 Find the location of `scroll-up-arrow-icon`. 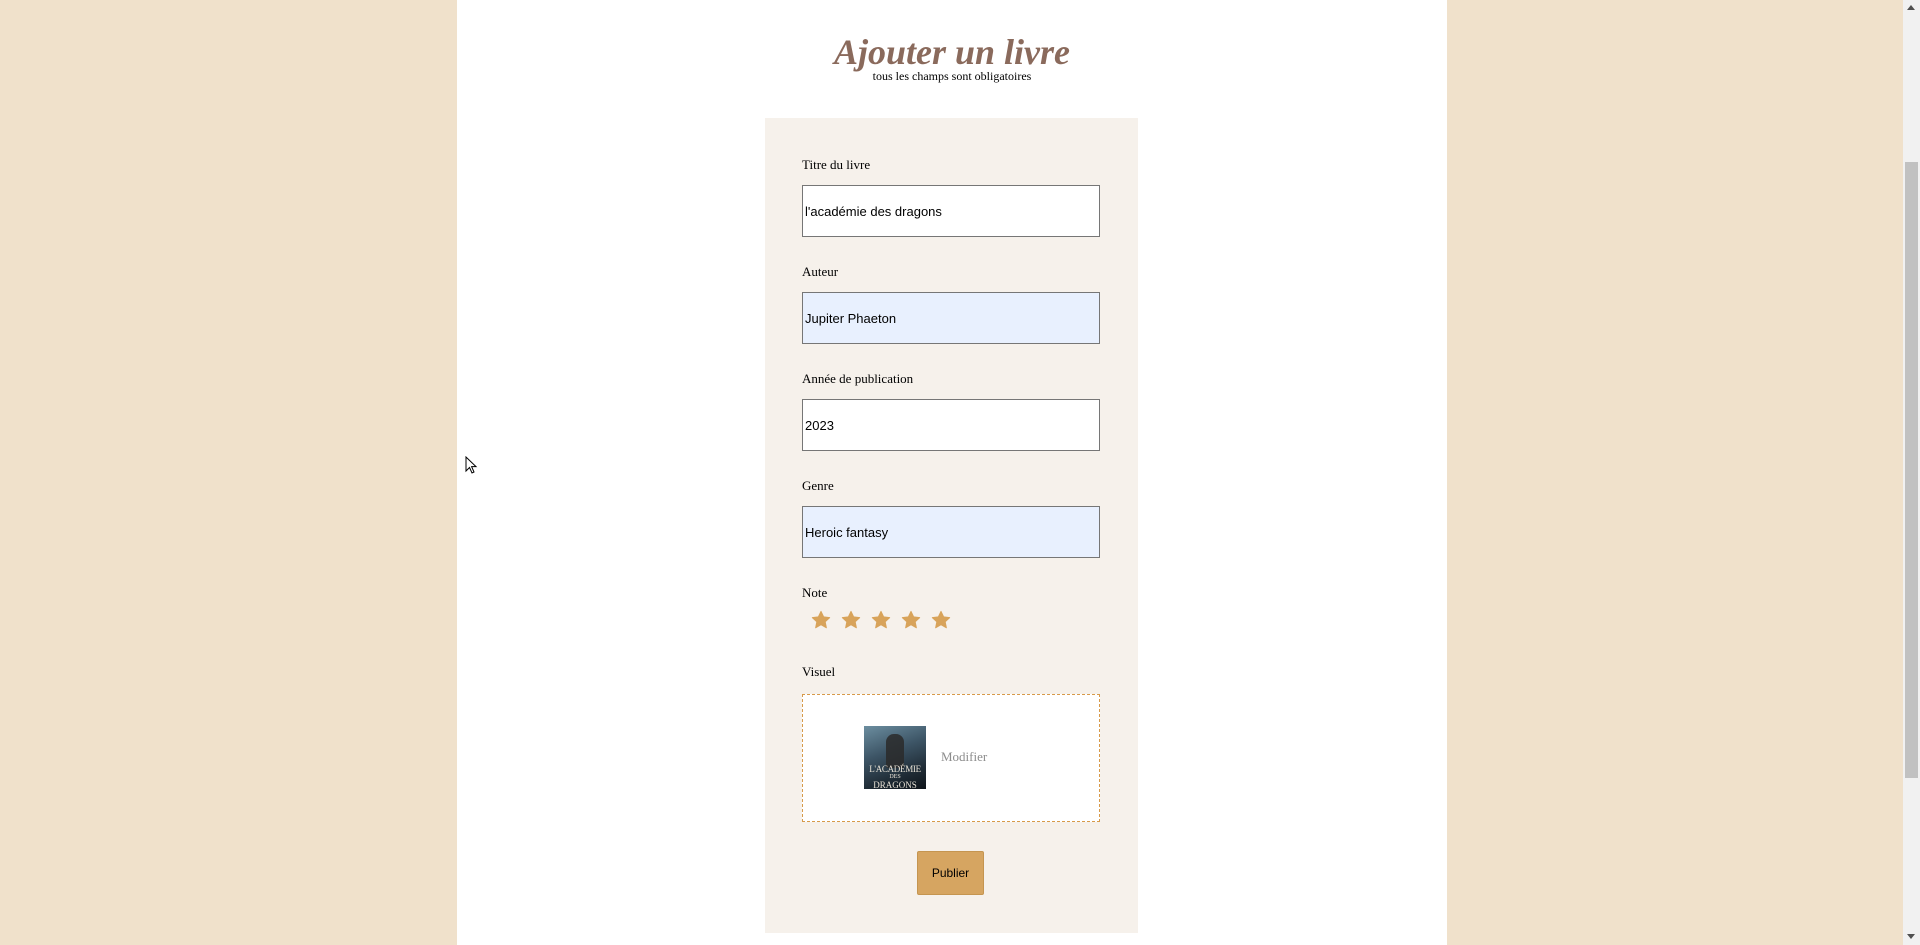

scroll-up-arrow-icon is located at coordinates (1911, 7).